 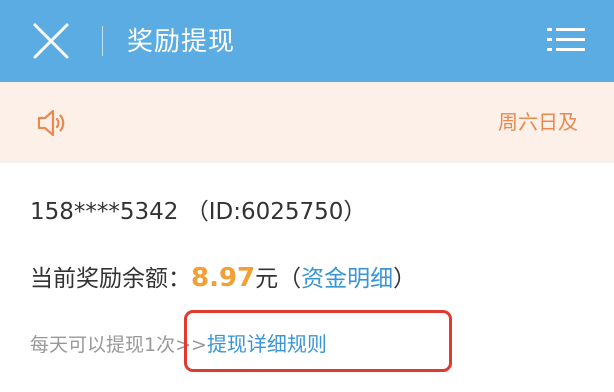 What do you see at coordinates (51, 123) in the screenshot?
I see `speaker-icon` at bounding box center [51, 123].